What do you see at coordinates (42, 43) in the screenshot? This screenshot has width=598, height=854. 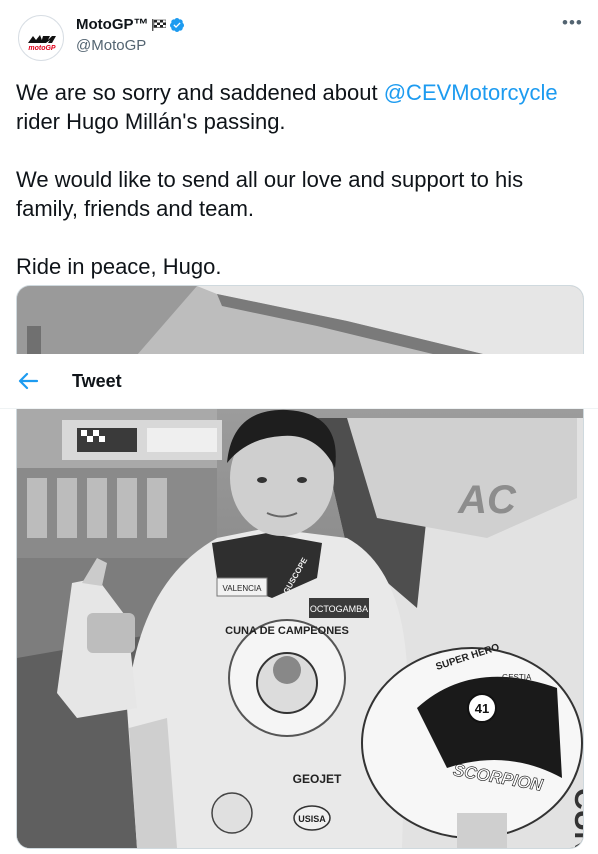 I see `motogp-logo-icon: motoGP` at bounding box center [42, 43].